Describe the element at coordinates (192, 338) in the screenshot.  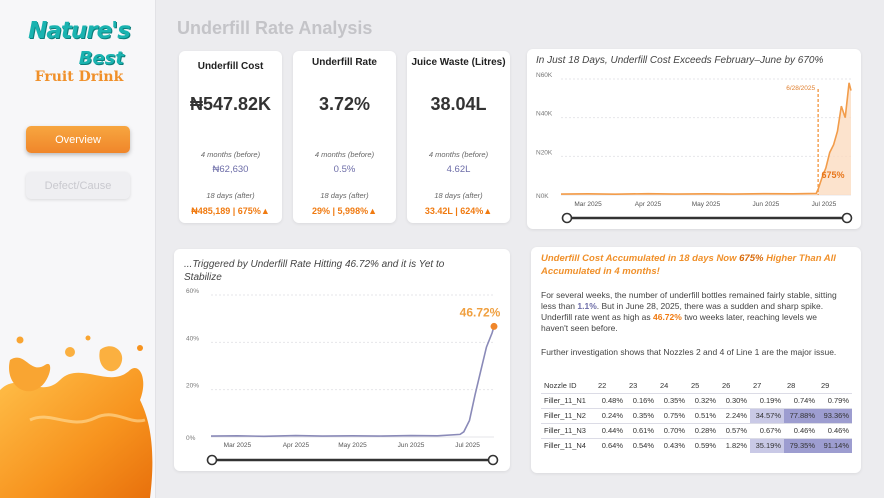
I see `y-tick-label: 40%` at that location.